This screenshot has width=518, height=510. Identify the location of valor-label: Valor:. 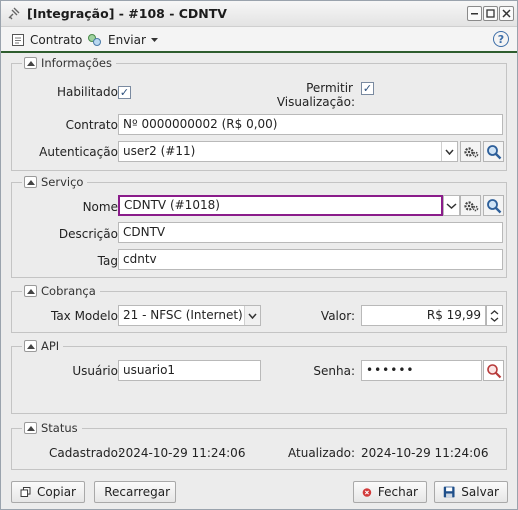
(337, 316).